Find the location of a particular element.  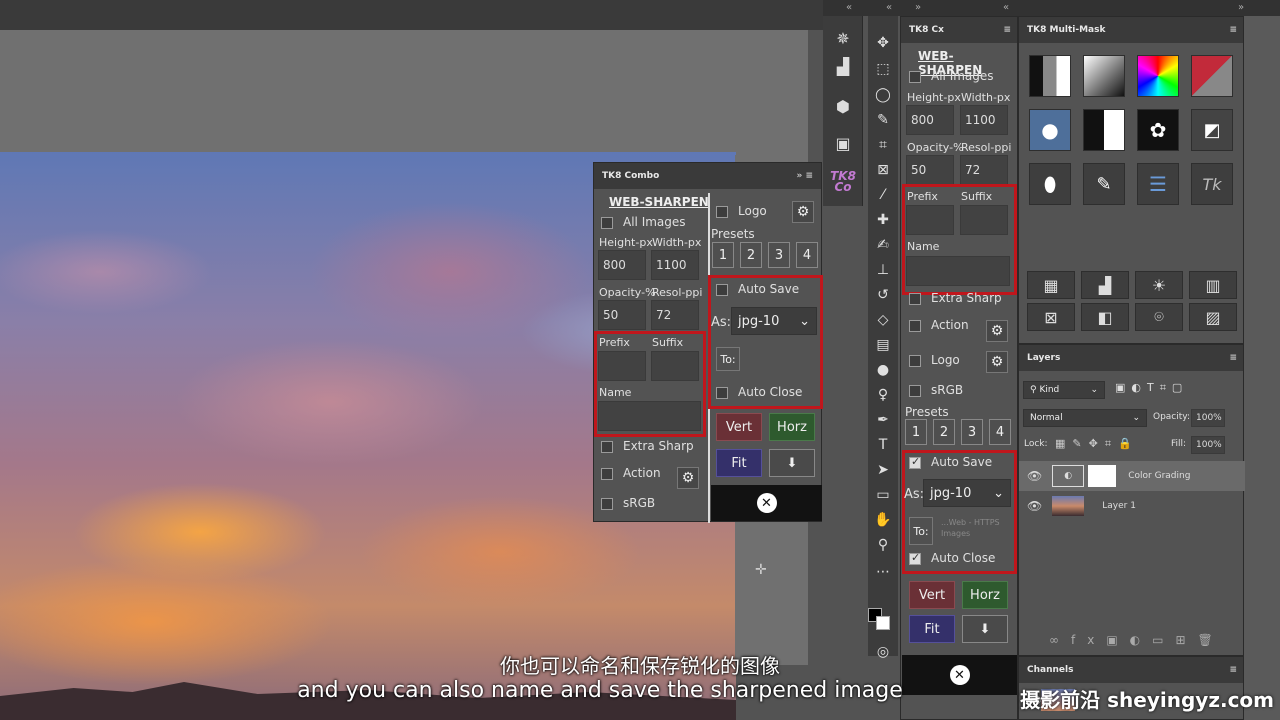

preset-2-button: 2 is located at coordinates (751, 255).